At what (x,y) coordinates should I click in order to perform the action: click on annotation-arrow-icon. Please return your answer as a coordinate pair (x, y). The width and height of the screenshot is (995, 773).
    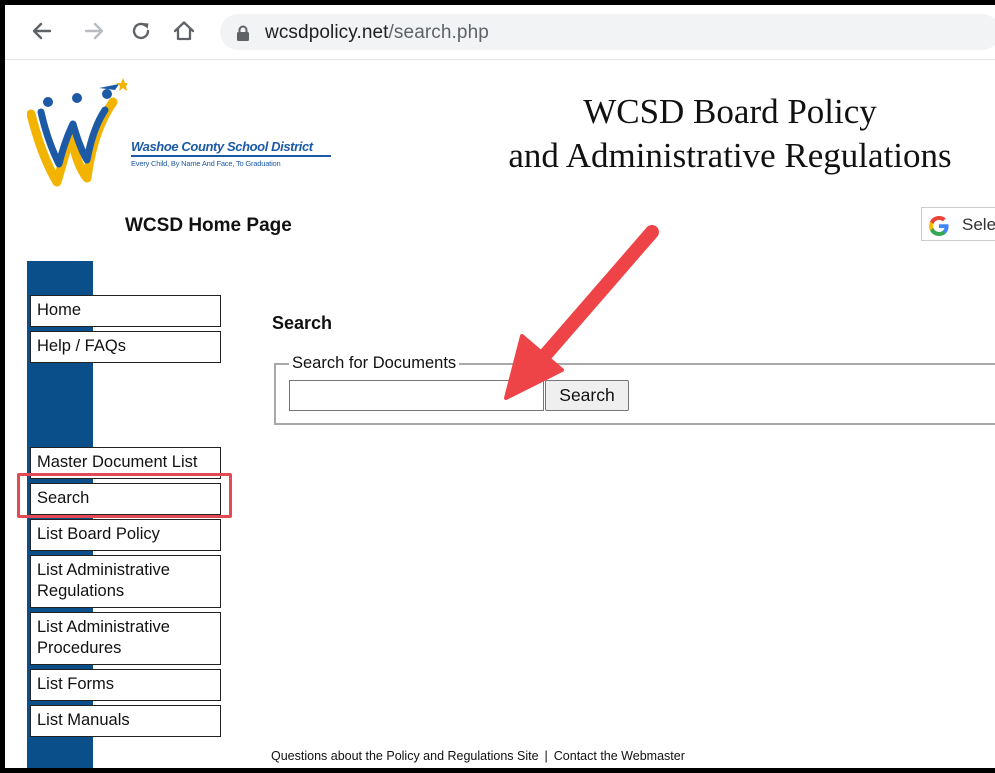
    Looking at the image, I should click on (581, 312).